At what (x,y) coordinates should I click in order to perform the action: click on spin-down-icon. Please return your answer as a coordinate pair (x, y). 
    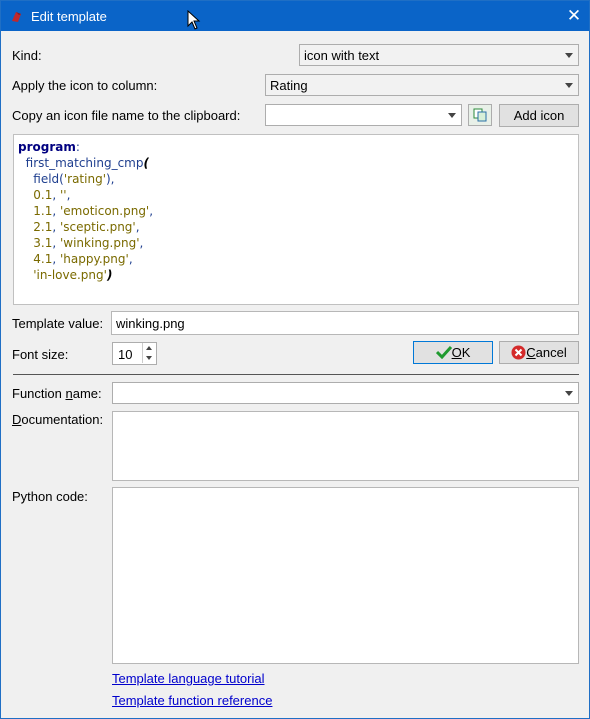
    Looking at the image, I should click on (149, 358).